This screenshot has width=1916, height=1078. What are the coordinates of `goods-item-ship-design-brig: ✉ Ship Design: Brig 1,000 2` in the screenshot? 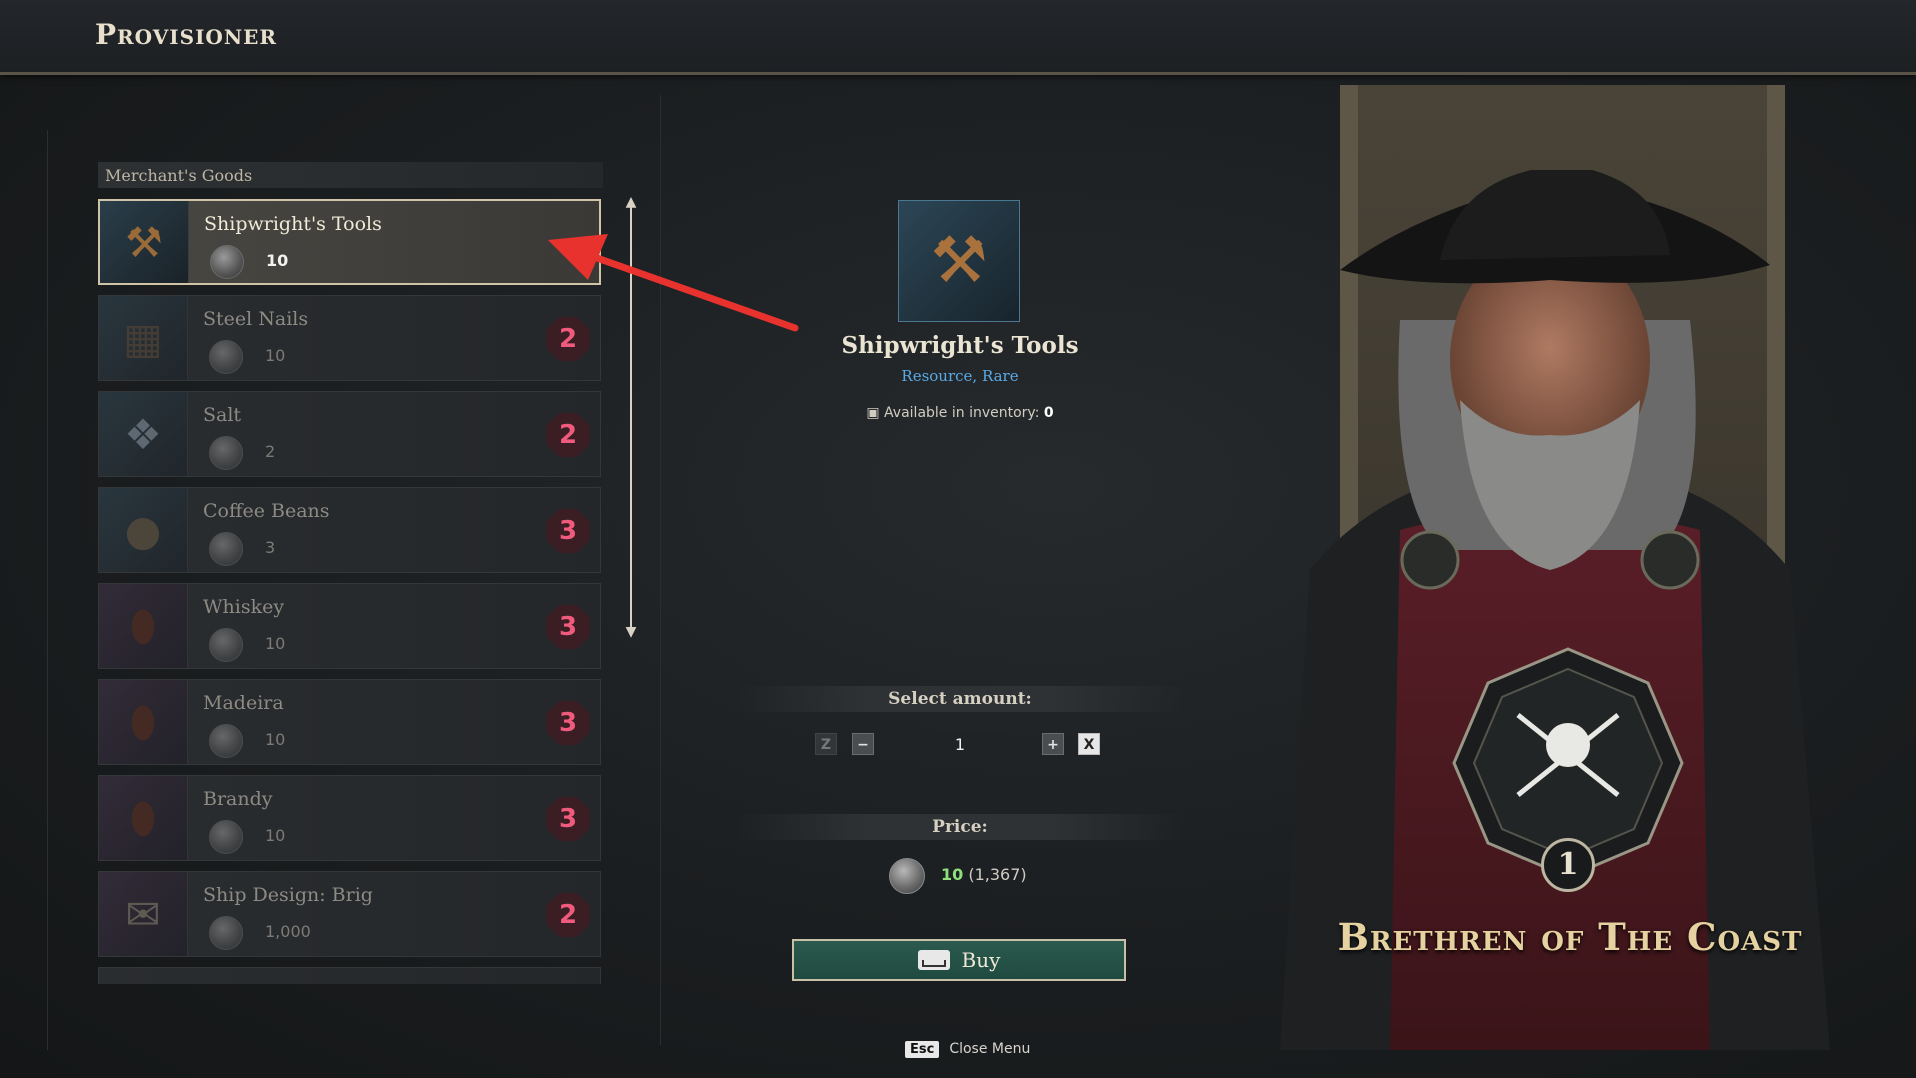 It's located at (349, 914).